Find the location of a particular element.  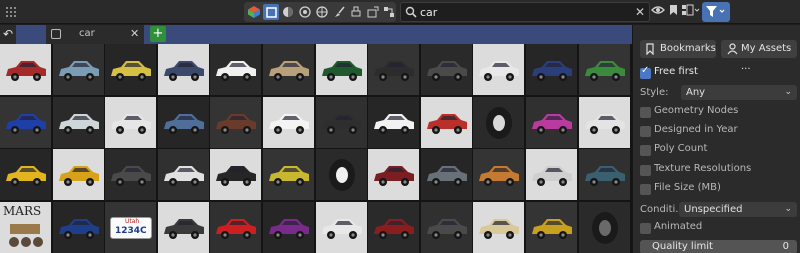

printable-icon is located at coordinates (356, 12).